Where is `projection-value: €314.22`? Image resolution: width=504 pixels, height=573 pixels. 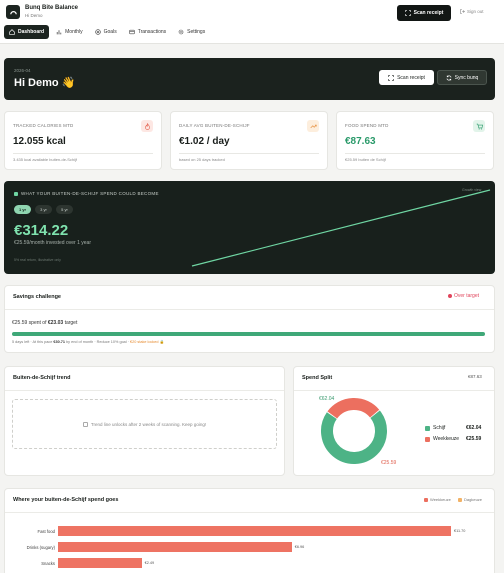
projection-value: €314.22 is located at coordinates (41, 230).